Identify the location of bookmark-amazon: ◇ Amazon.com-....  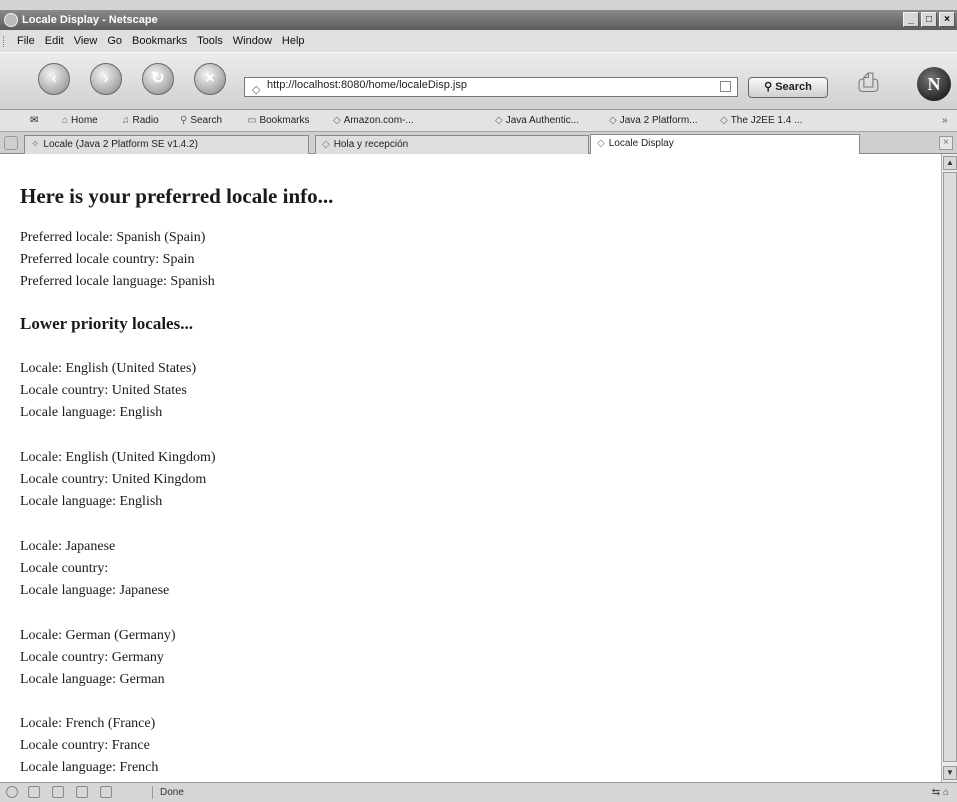
(373, 120).